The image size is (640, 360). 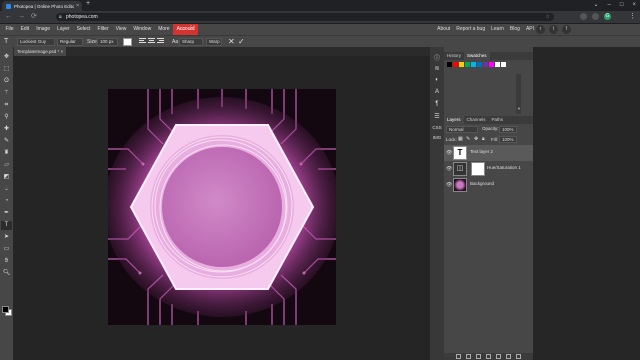 I want to click on extension-icon, so click(x=583, y=16).